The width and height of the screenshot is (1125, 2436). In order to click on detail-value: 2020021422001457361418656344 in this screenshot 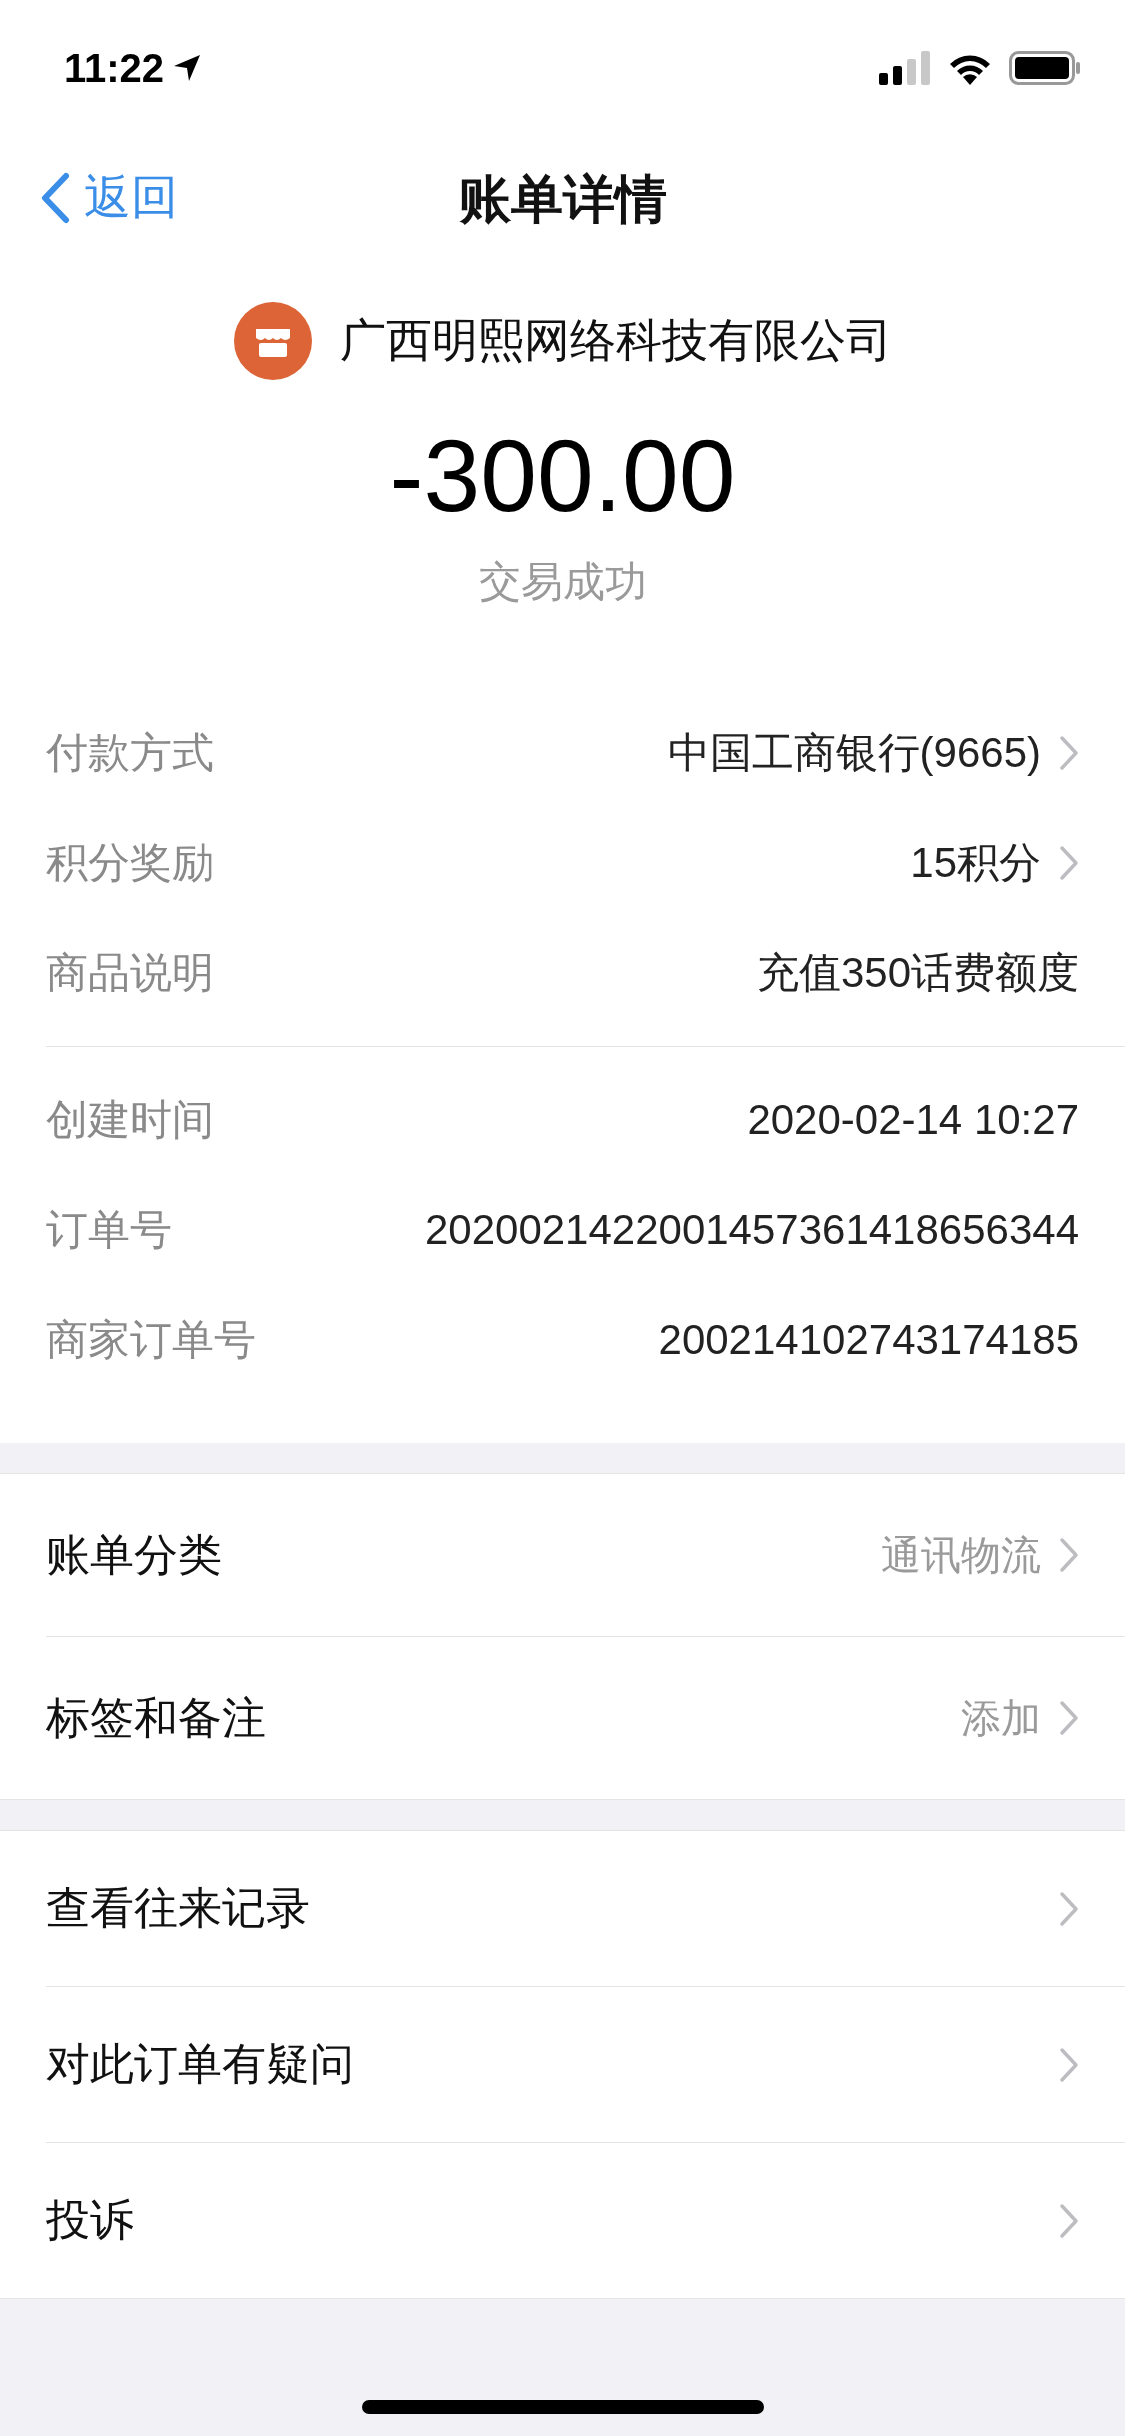, I will do `click(751, 1230)`.